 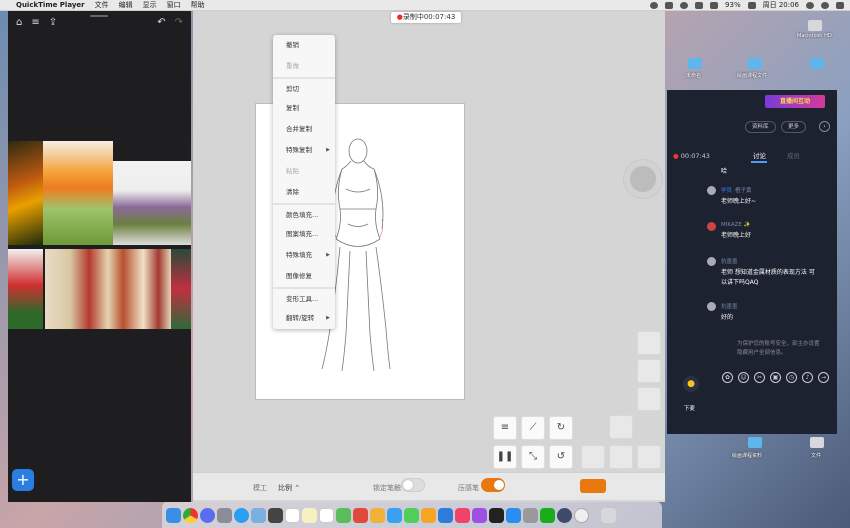 I want to click on screen-record-icon, so click(x=669, y=5).